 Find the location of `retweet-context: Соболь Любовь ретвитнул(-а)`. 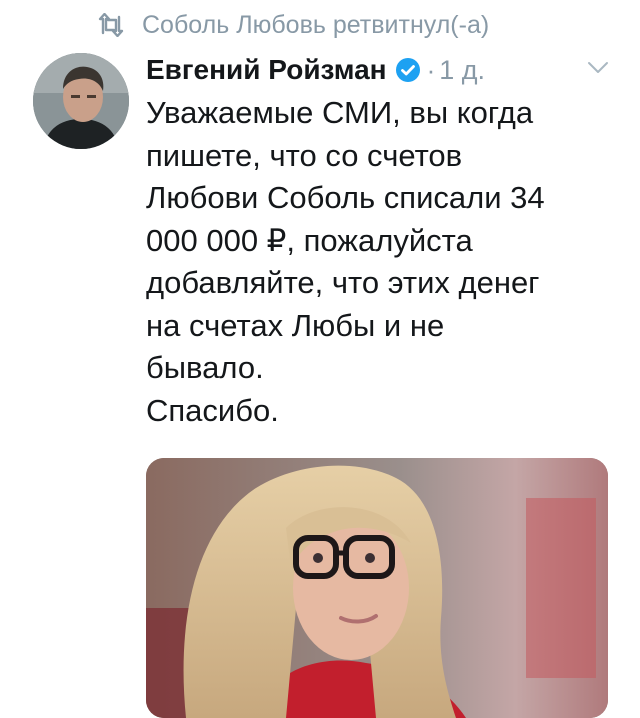

retweet-context: Соболь Любовь ретвитнул(-а) is located at coordinates (292, 25).